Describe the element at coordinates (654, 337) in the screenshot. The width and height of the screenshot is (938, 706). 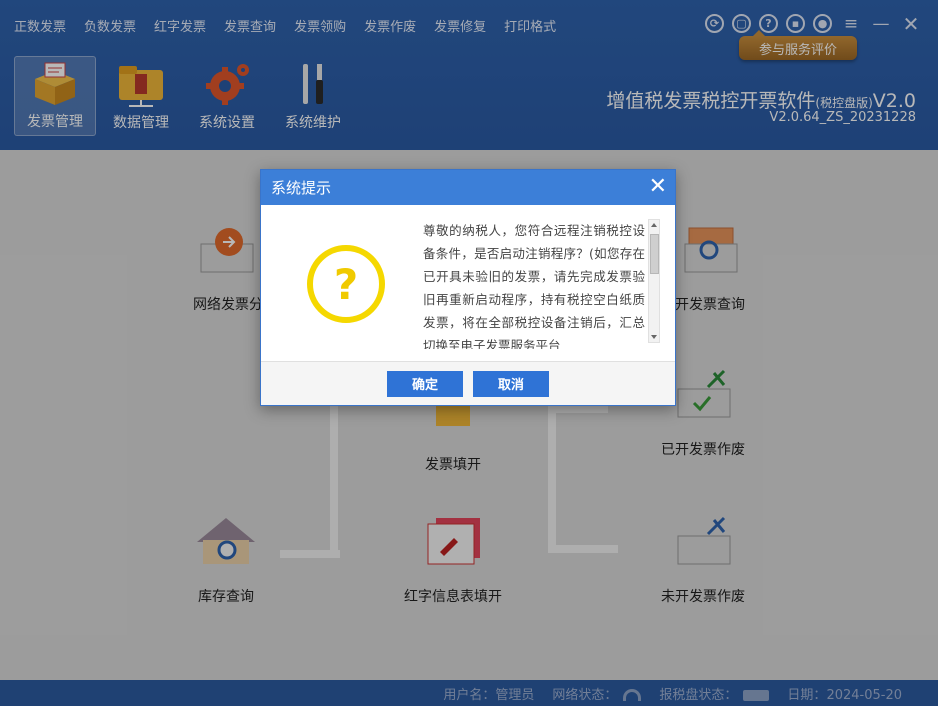
I see `scroll-down-icon` at that location.